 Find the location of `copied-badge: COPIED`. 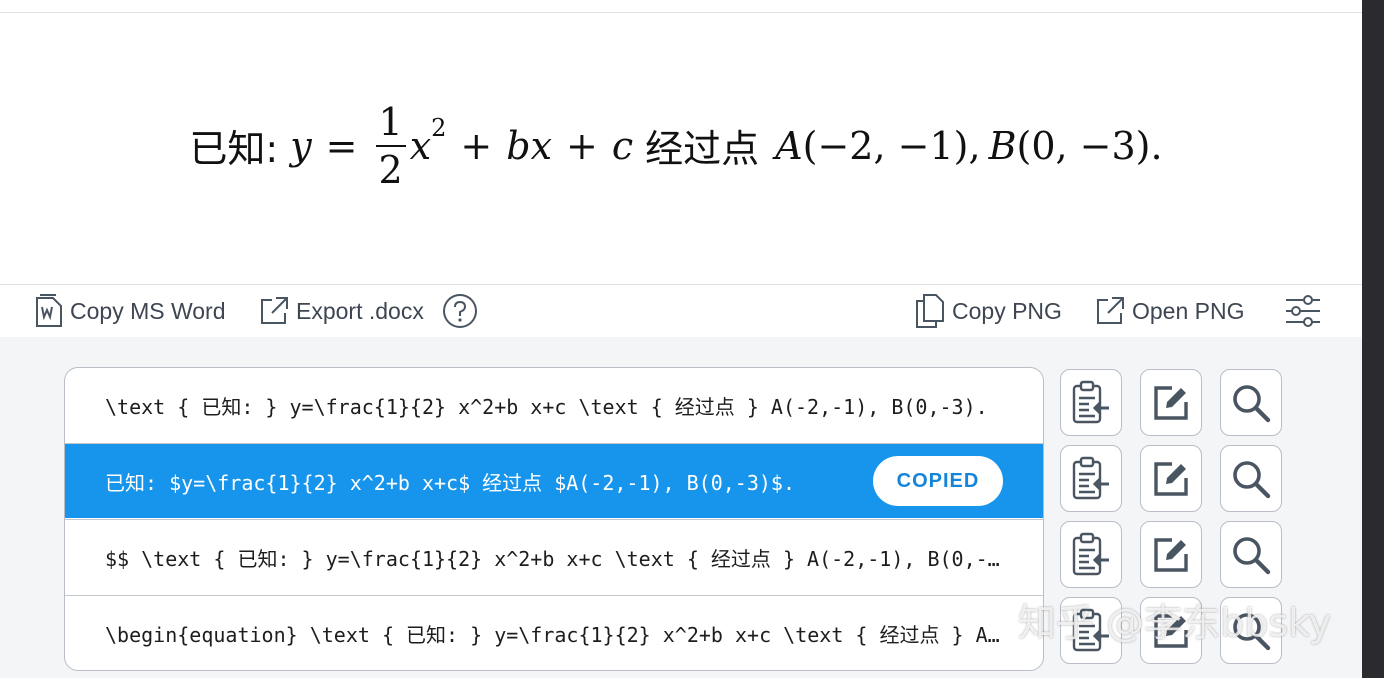

copied-badge: COPIED is located at coordinates (938, 481).